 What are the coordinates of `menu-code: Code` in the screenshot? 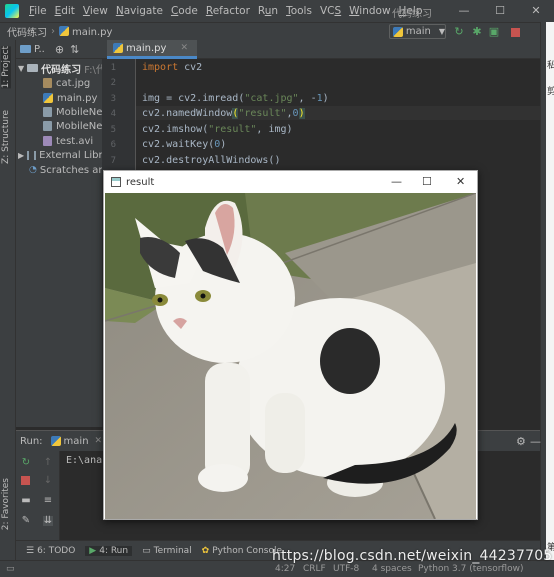 It's located at (184, 11).